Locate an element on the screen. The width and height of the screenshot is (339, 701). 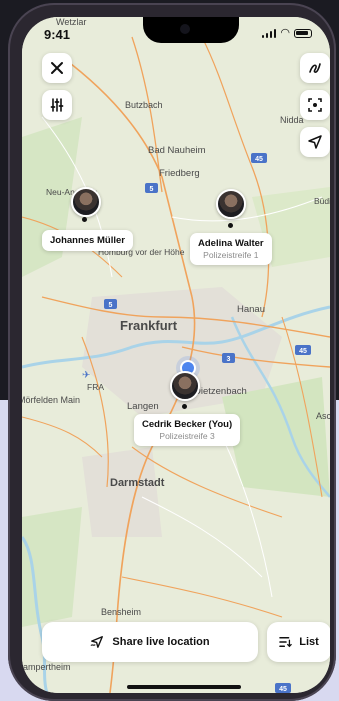
list-icon is located at coordinates (286, 642).